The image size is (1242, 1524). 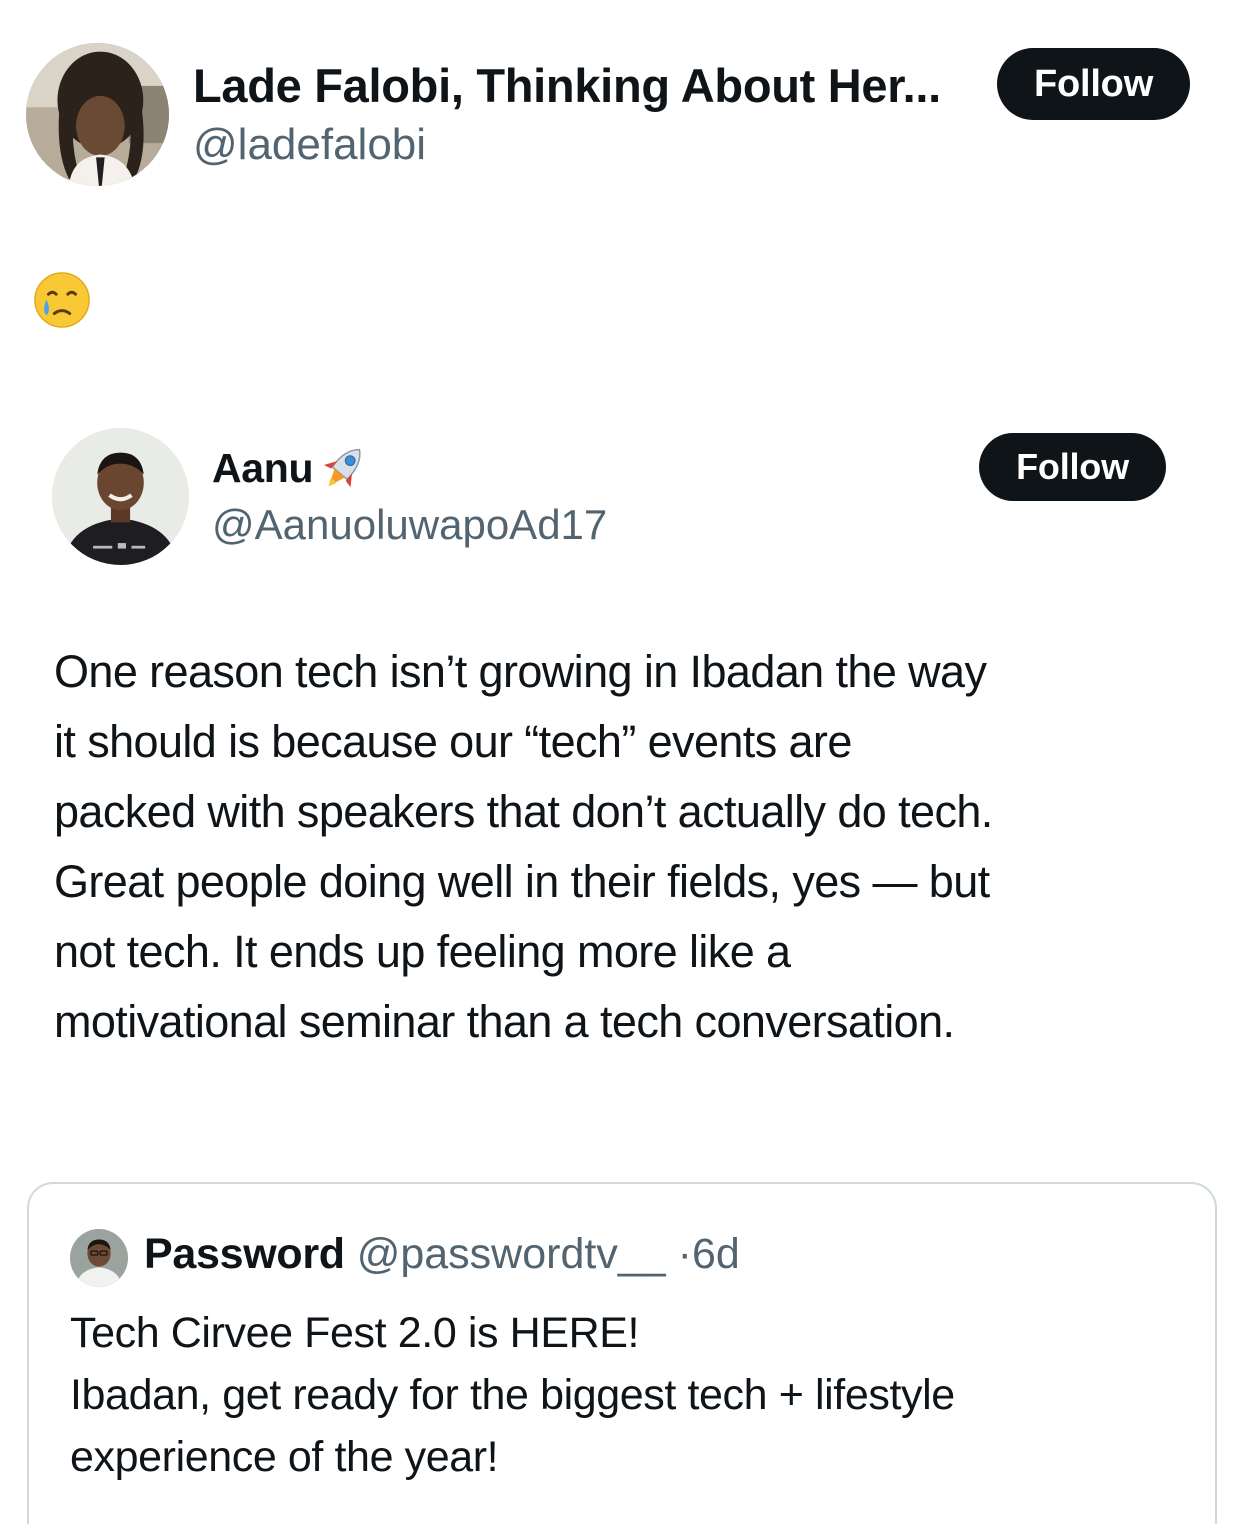 What do you see at coordinates (284, 1457) in the screenshot?
I see `quote-line: experience of the year!` at bounding box center [284, 1457].